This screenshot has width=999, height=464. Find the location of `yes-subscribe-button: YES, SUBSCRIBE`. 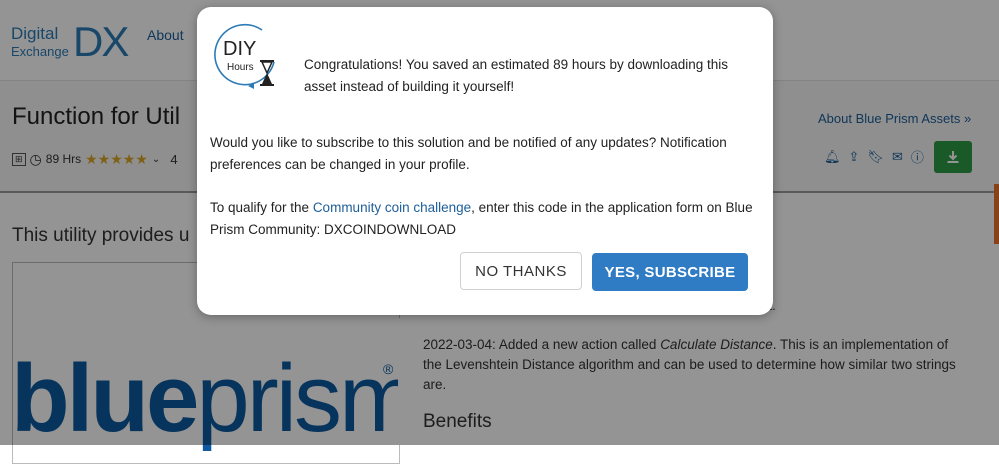

yes-subscribe-button: YES, SUBSCRIBE is located at coordinates (670, 272).